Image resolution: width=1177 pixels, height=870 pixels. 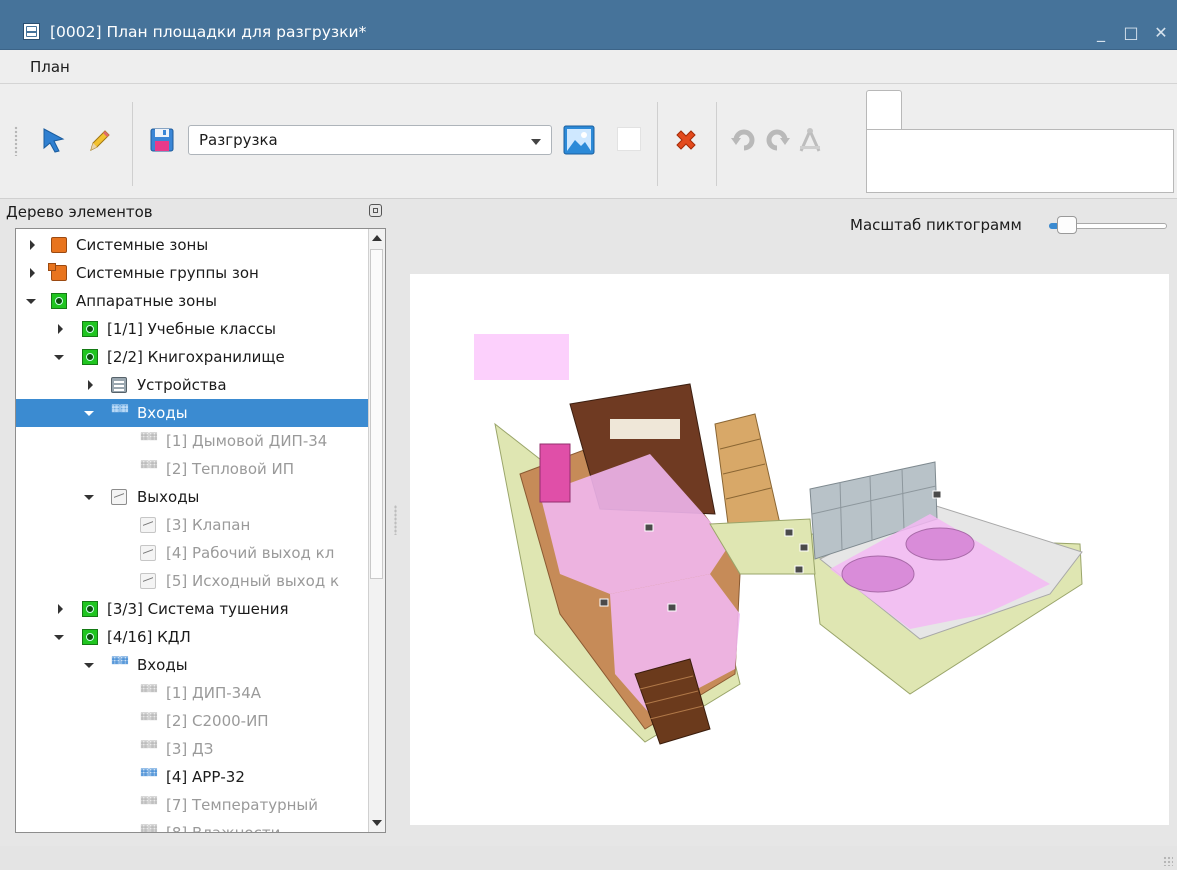 I want to click on tree-node-system-zones: Системные зоны, so click(x=192, y=245).